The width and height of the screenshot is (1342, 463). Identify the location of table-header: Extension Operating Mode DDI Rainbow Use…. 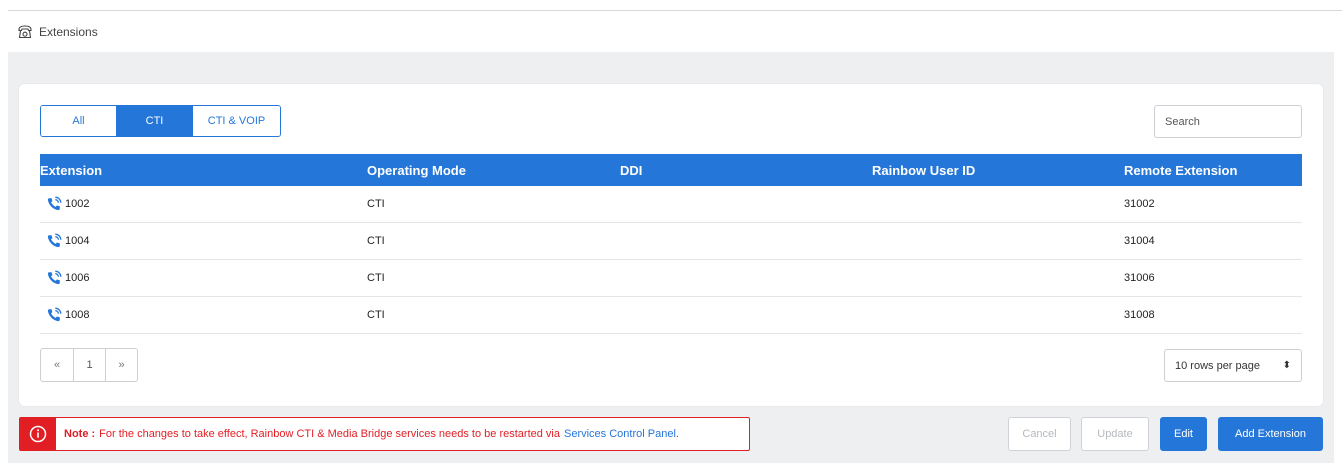
(671, 170).